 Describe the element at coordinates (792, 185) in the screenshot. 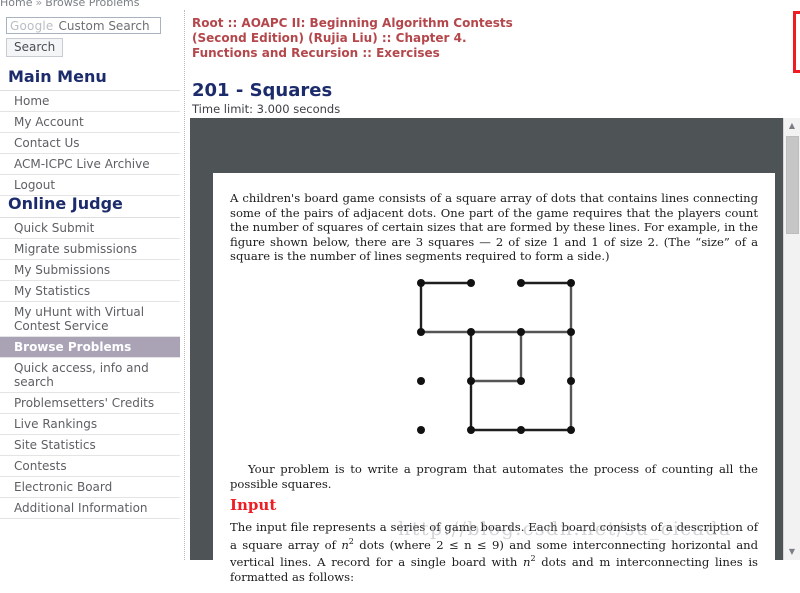

I see `scrollbar-thumb` at that location.